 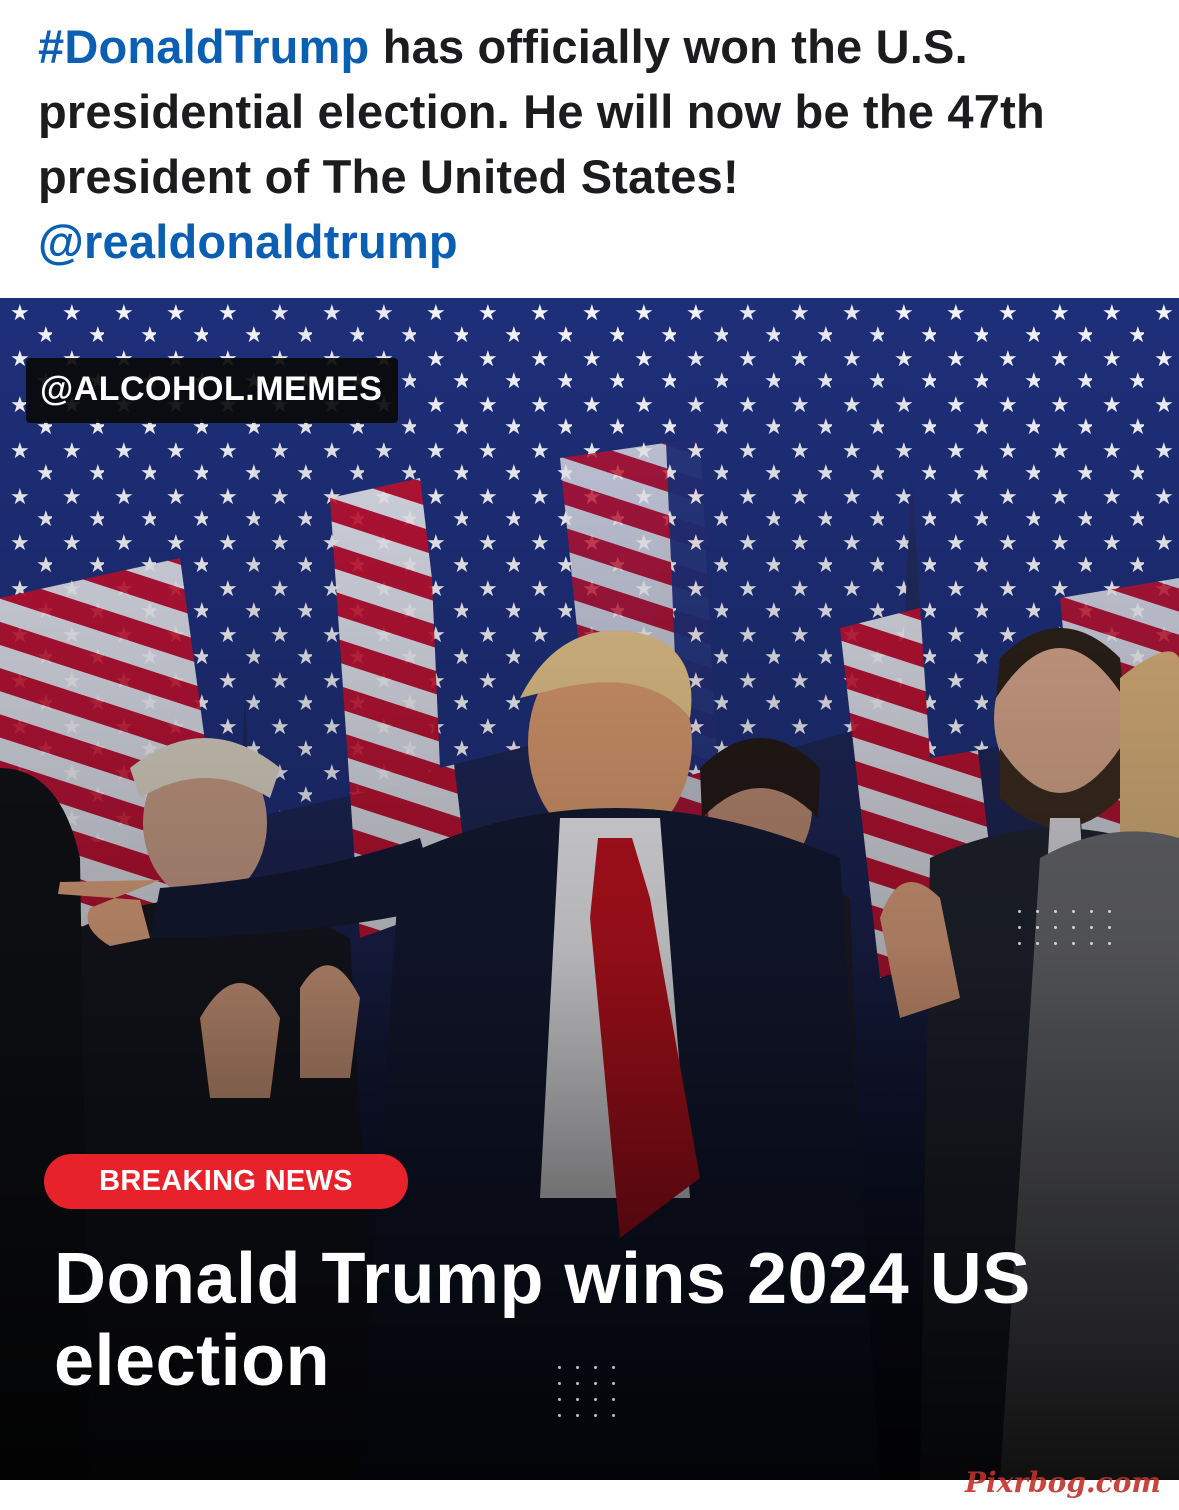 What do you see at coordinates (203, 46) in the screenshot?
I see `hashtag-link: #DonaldTrump` at bounding box center [203, 46].